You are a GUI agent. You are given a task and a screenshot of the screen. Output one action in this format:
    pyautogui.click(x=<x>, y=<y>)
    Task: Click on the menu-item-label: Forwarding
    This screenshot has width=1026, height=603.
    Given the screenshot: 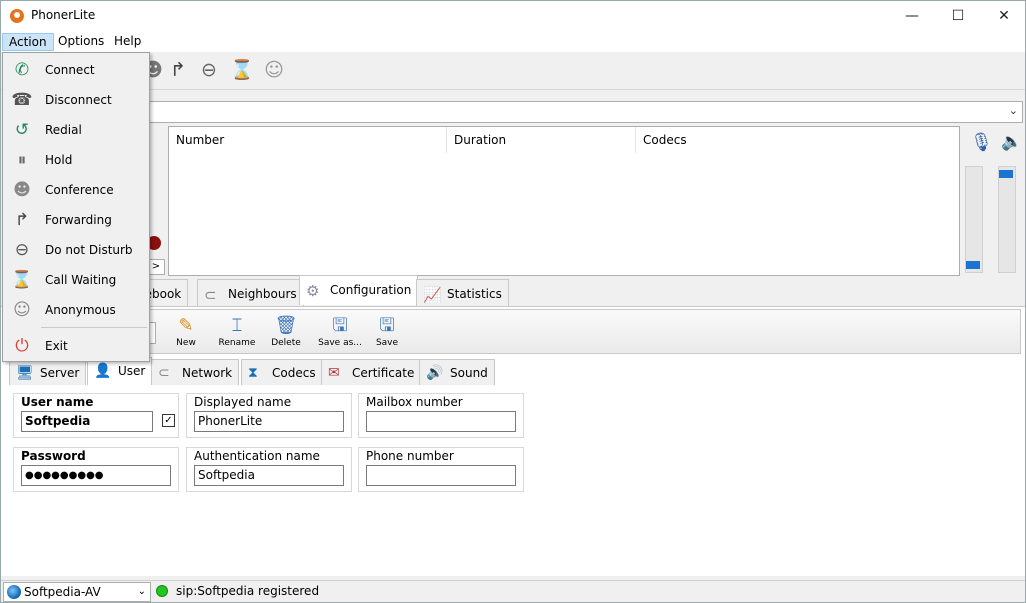 What is the action you would take?
    pyautogui.click(x=78, y=220)
    